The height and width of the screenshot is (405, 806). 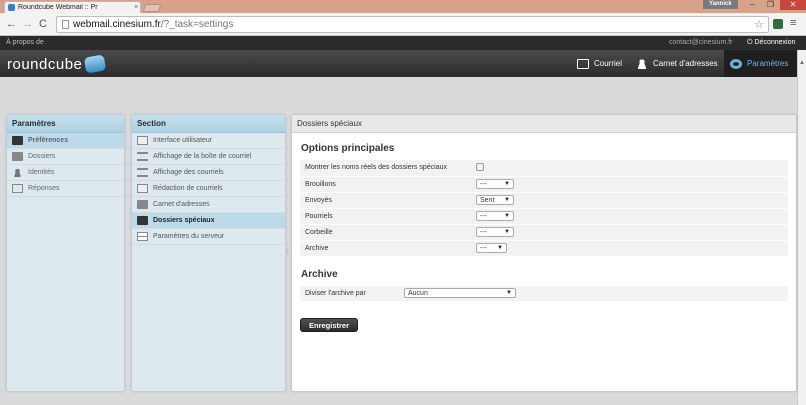 I want to click on nav-contacts-label: Carnet d'adresses, so click(x=685, y=63).